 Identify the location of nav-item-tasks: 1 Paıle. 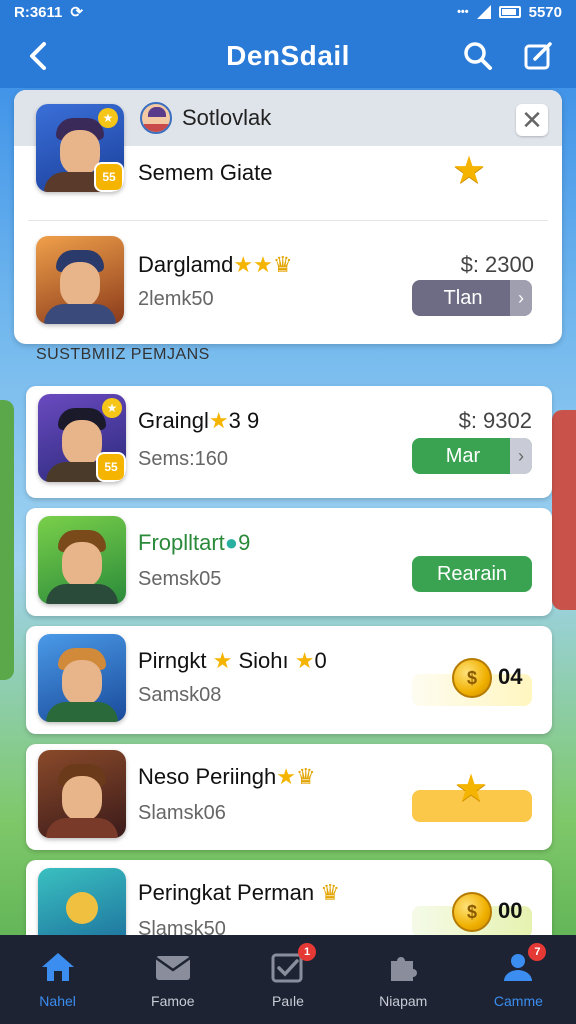
(287, 979).